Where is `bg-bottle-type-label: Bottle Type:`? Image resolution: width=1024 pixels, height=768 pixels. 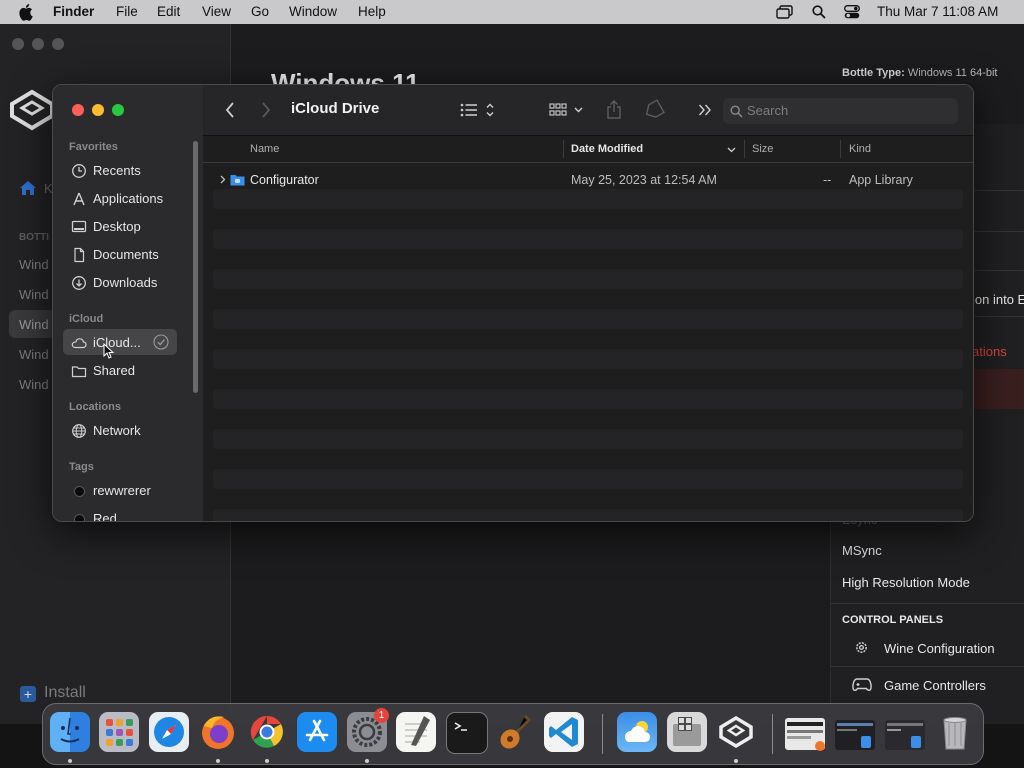
bg-bottle-type-label: Bottle Type: is located at coordinates (873, 73).